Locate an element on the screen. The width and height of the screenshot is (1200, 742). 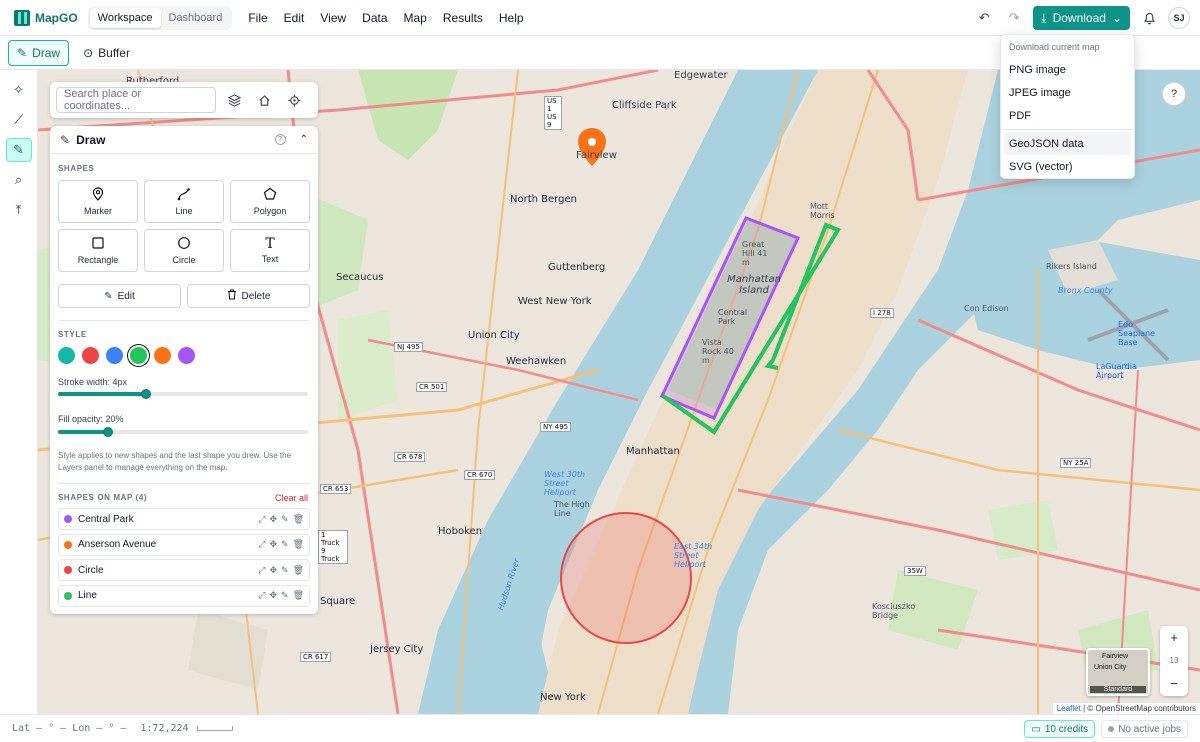
bell-icon is located at coordinates (1149, 18).